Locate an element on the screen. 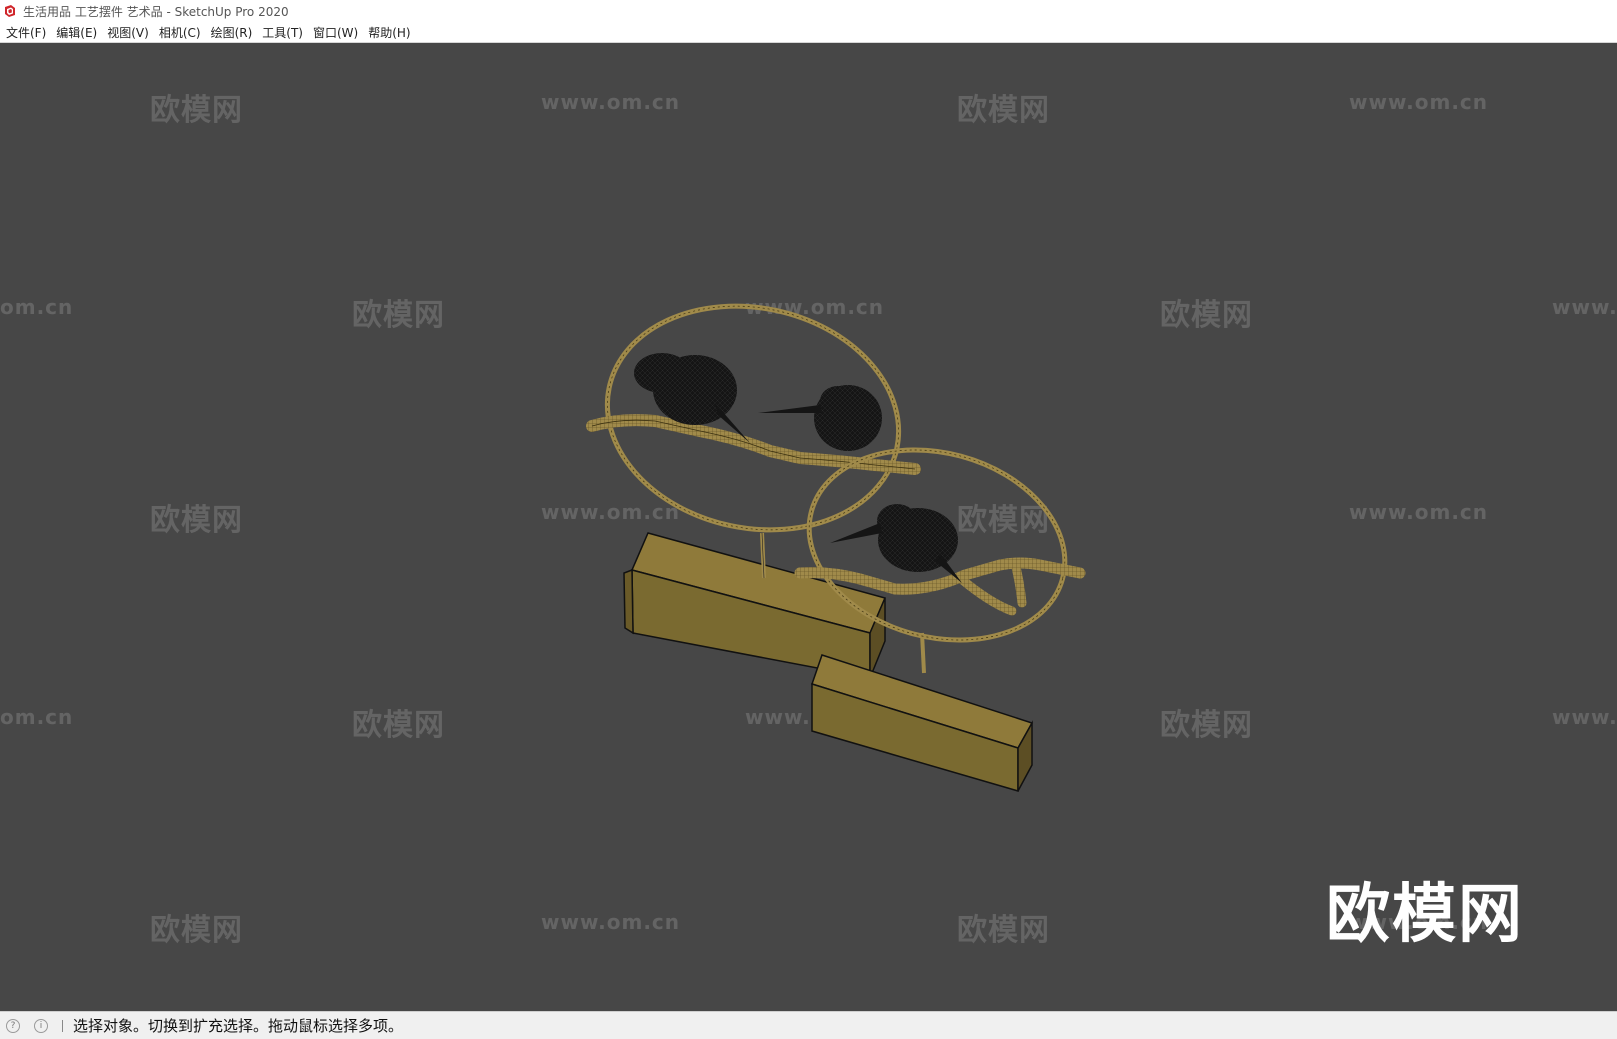  menu-draw: 绘图(R) is located at coordinates (234, 32).